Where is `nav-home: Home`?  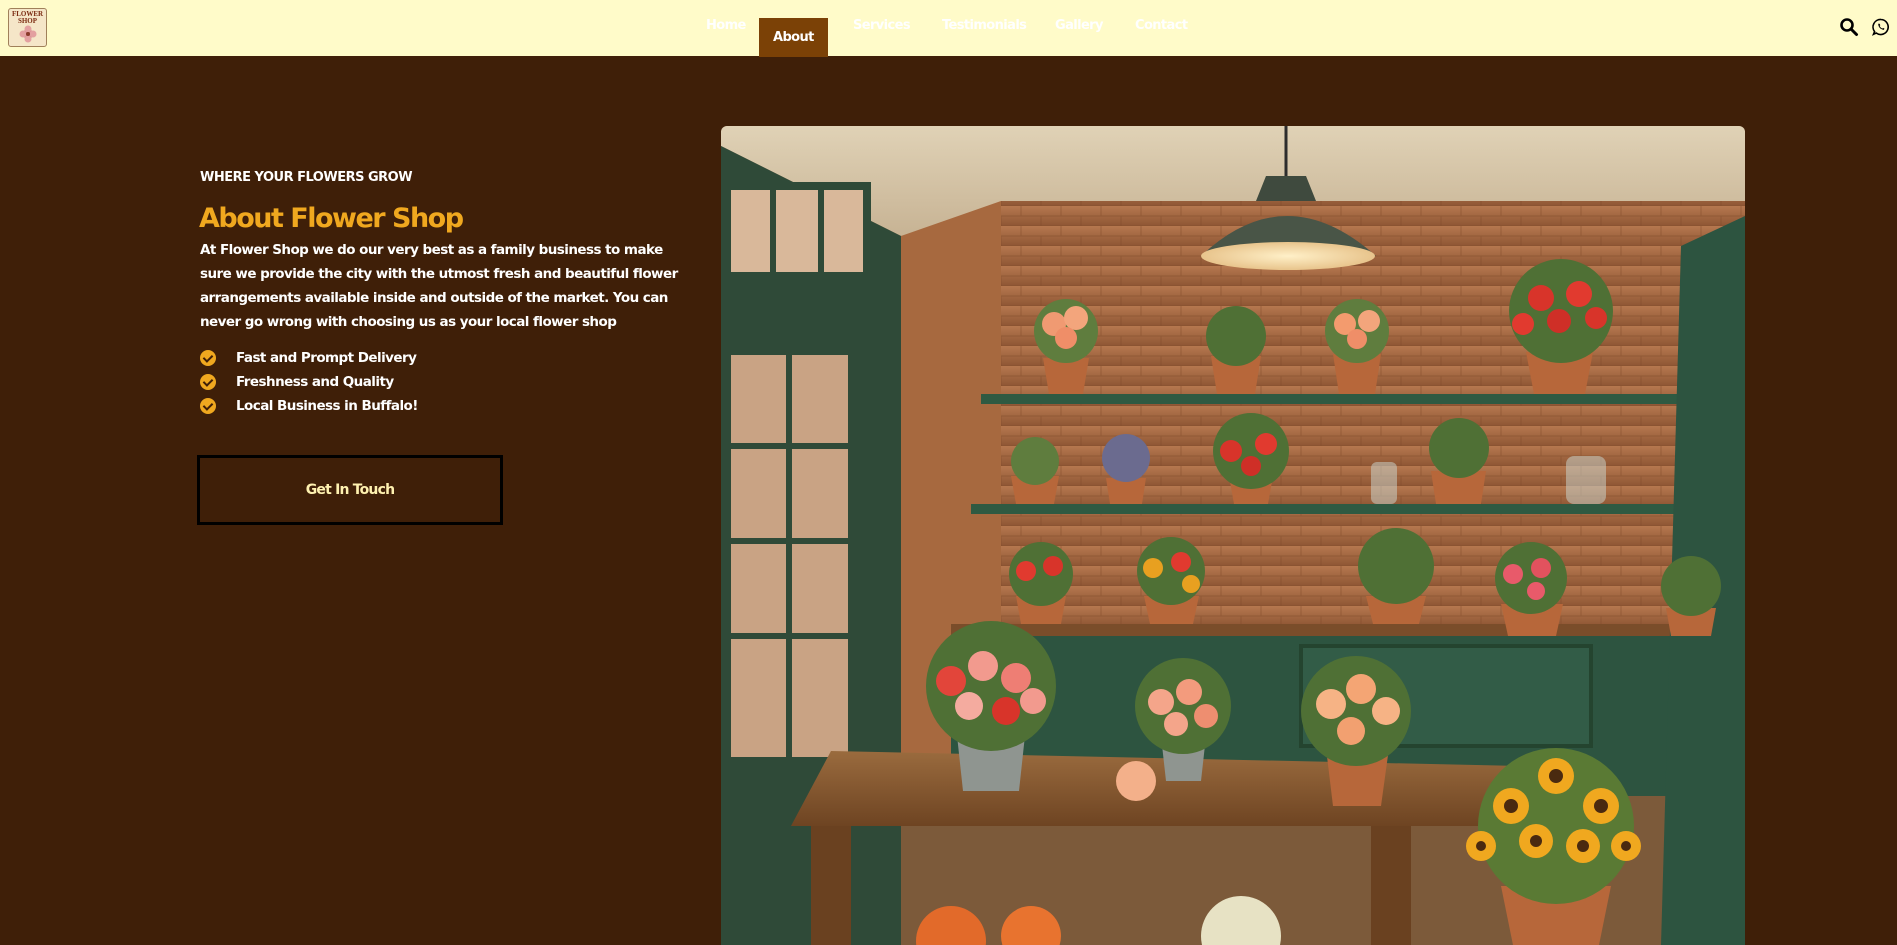
nav-home: Home is located at coordinates (726, 25).